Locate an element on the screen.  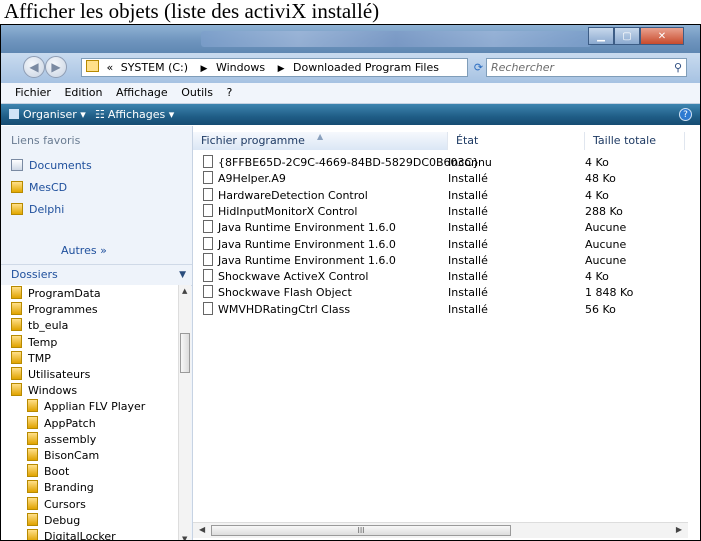
favorite-delphi: Delphi is located at coordinates (37, 209).